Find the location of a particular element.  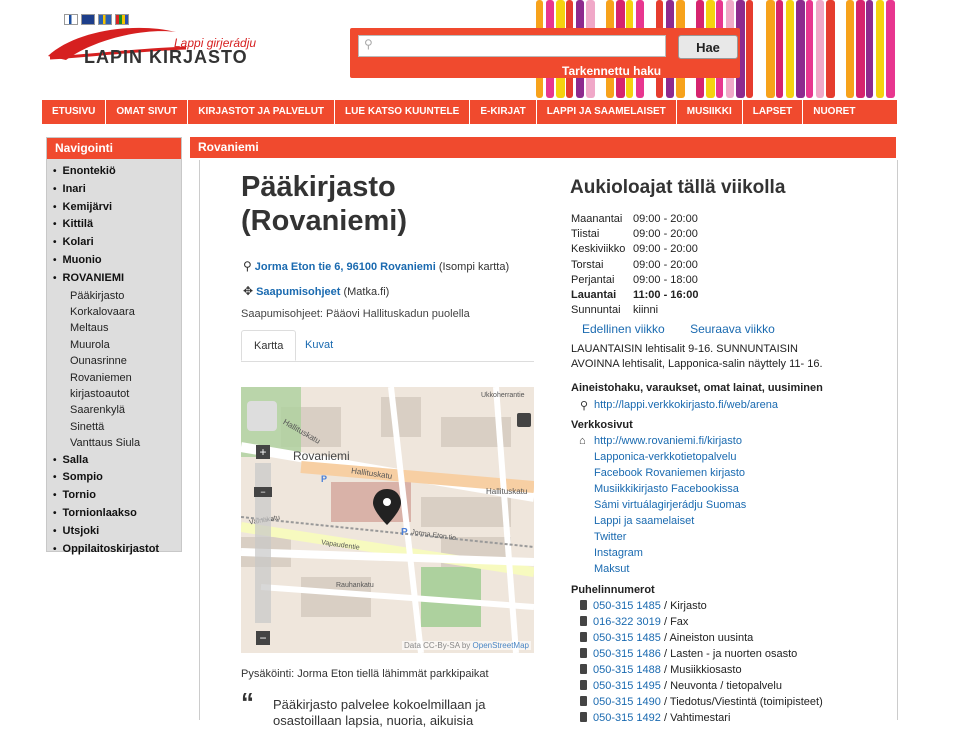

sidebar-item: Enontekiö is located at coordinates (117, 172).